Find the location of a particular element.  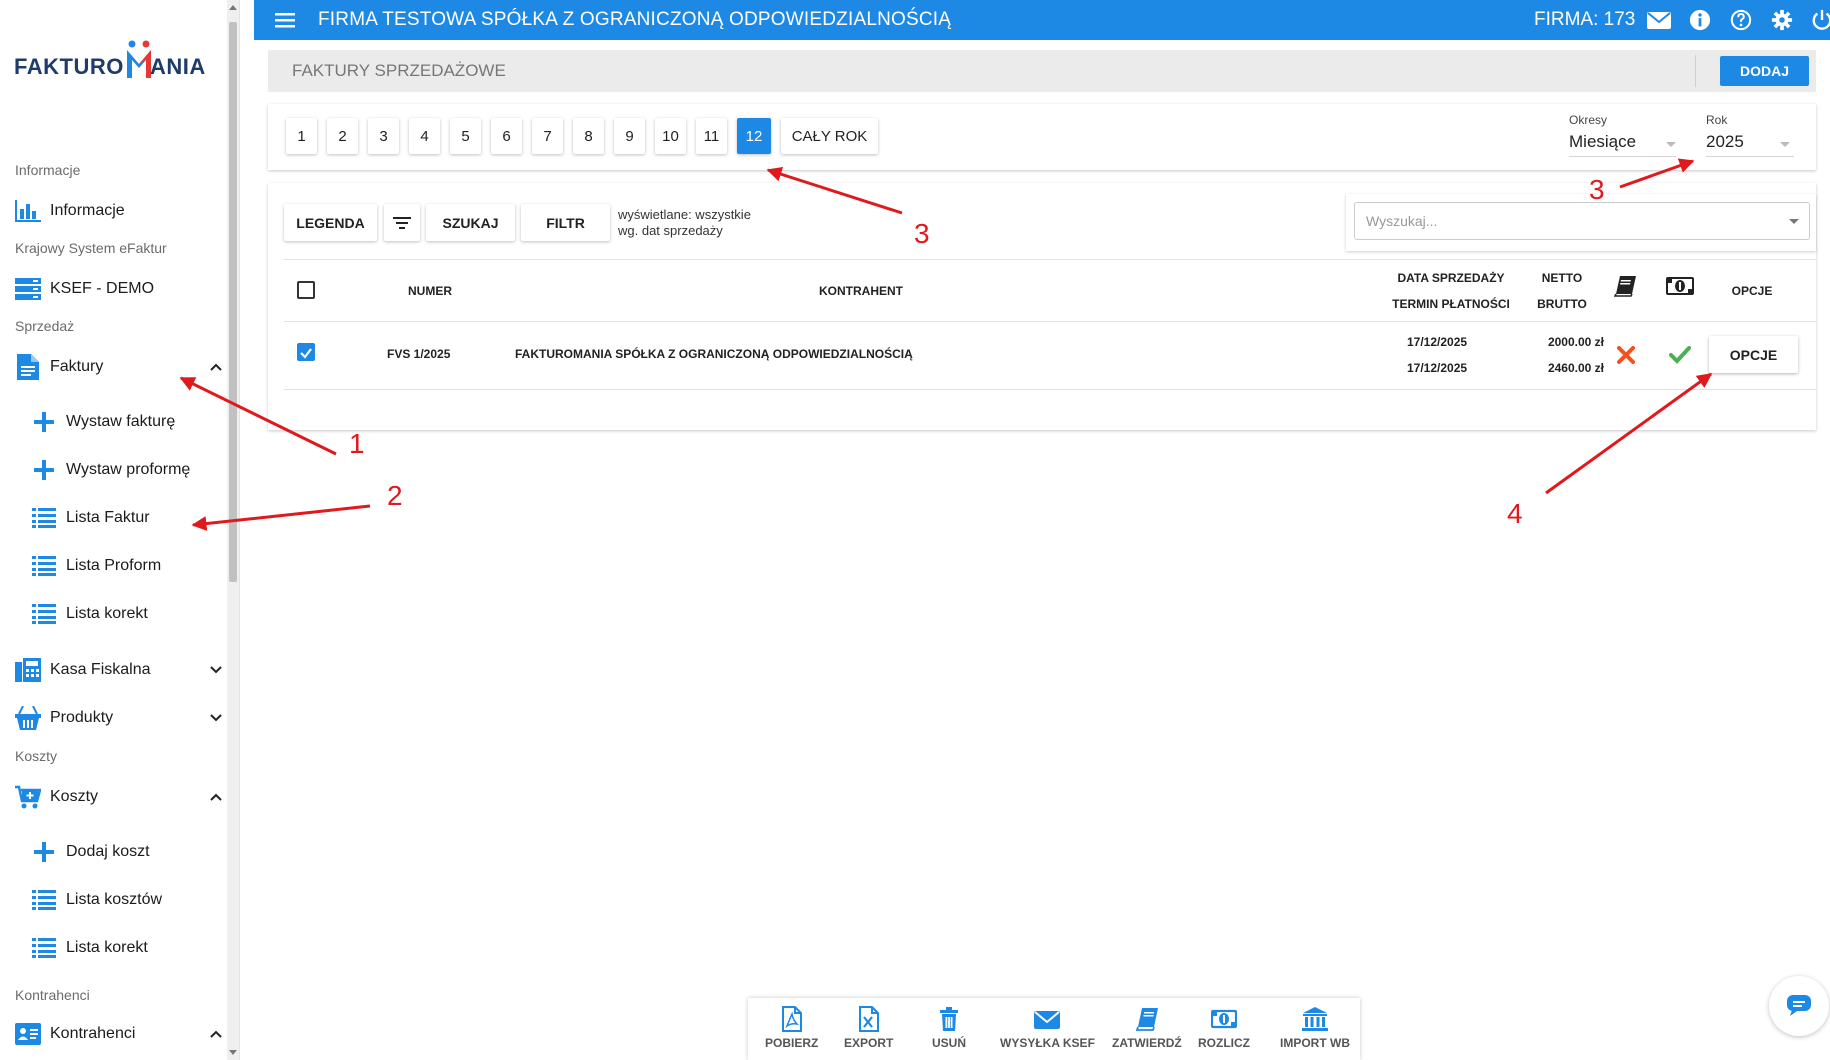

row-options-button: OPCJE is located at coordinates (1753, 354).